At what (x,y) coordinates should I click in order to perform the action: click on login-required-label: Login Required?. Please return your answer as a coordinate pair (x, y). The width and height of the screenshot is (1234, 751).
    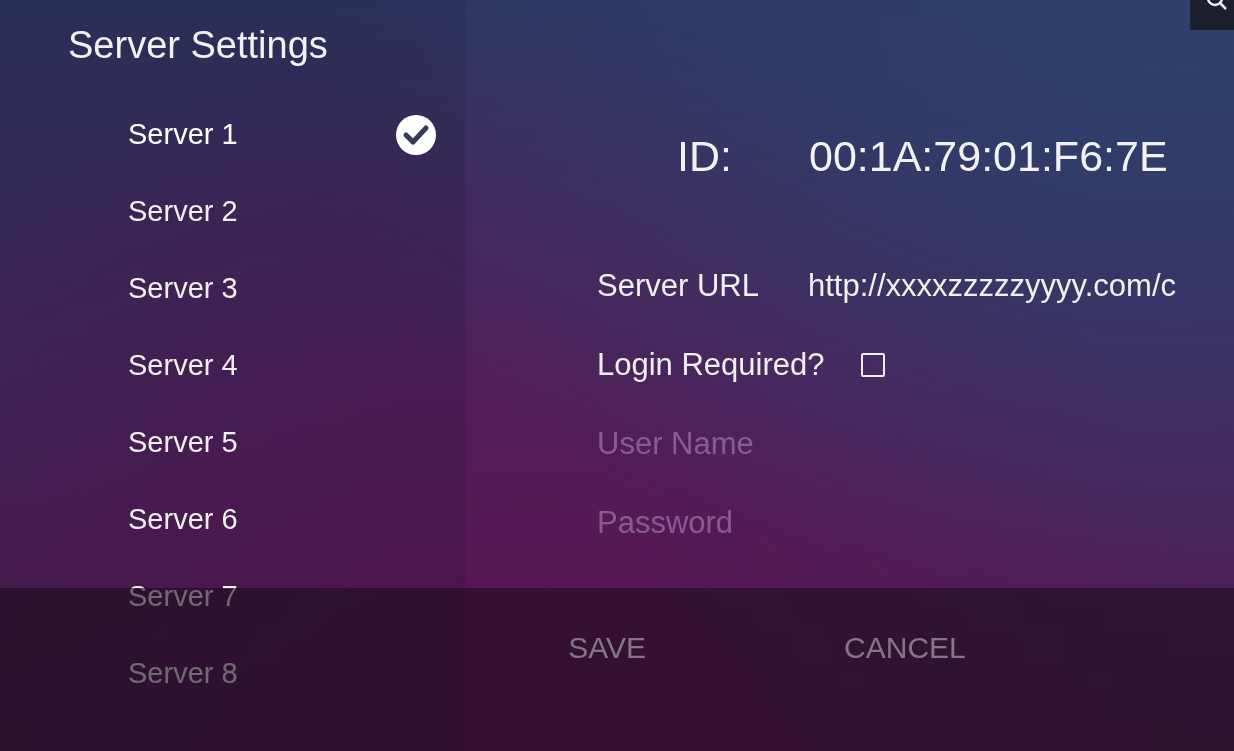
    Looking at the image, I should click on (711, 364).